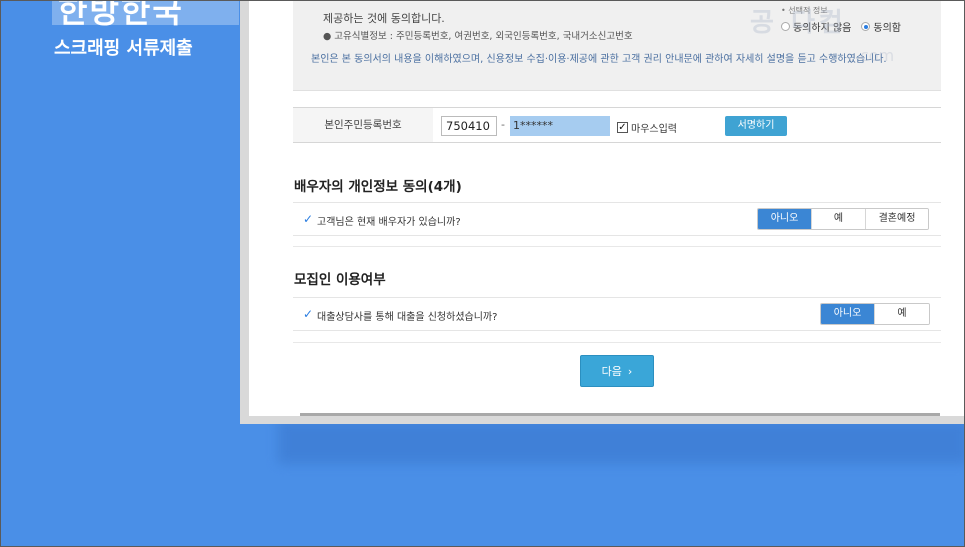 The image size is (965, 547). I want to click on resident-id-second-input: 1******, so click(560, 126).